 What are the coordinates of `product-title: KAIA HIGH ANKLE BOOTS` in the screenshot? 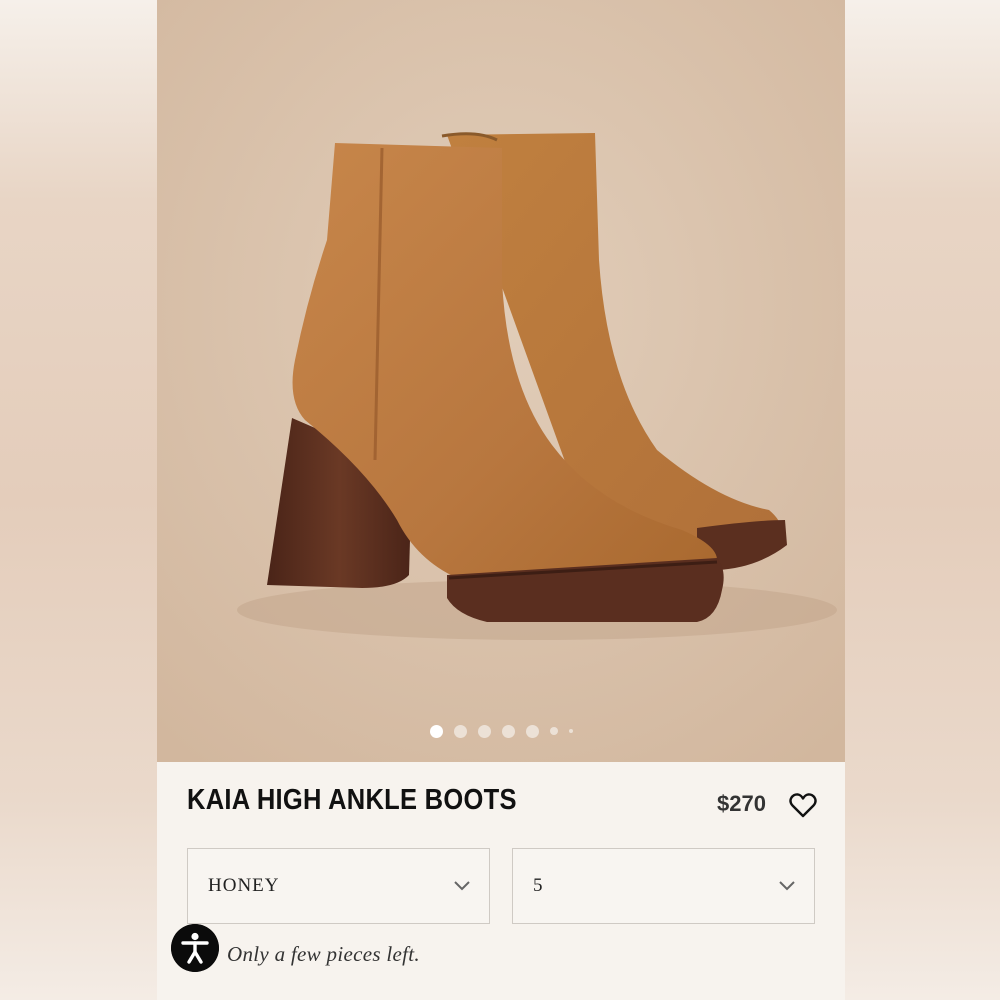 It's located at (352, 800).